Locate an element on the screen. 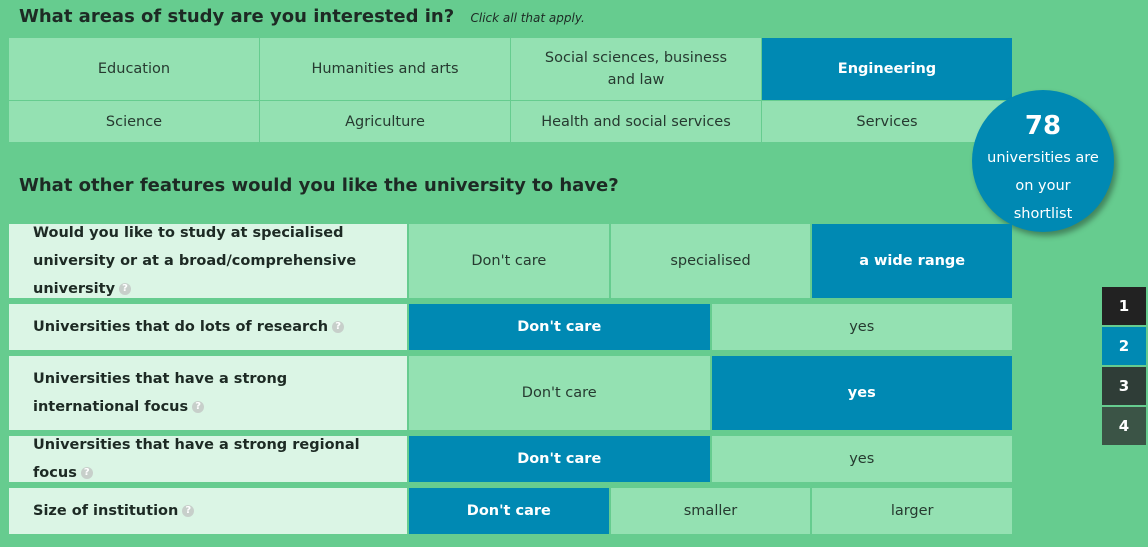 The image size is (1148, 547). feature-options: Don't care smaller larger is located at coordinates (711, 511).